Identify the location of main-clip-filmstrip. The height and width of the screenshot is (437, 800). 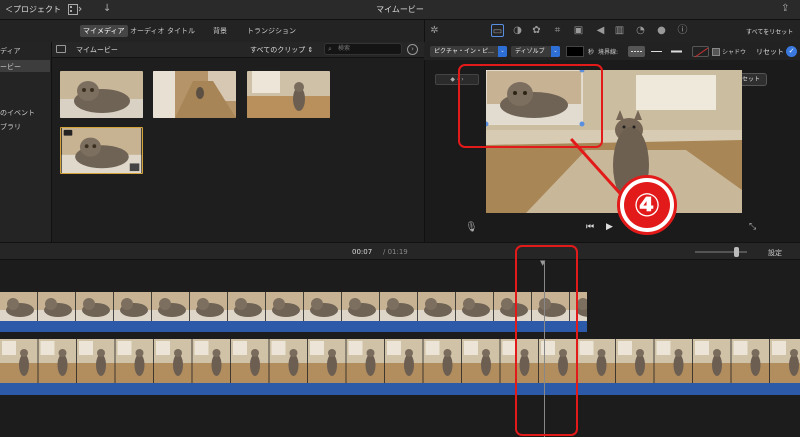
(400, 361).